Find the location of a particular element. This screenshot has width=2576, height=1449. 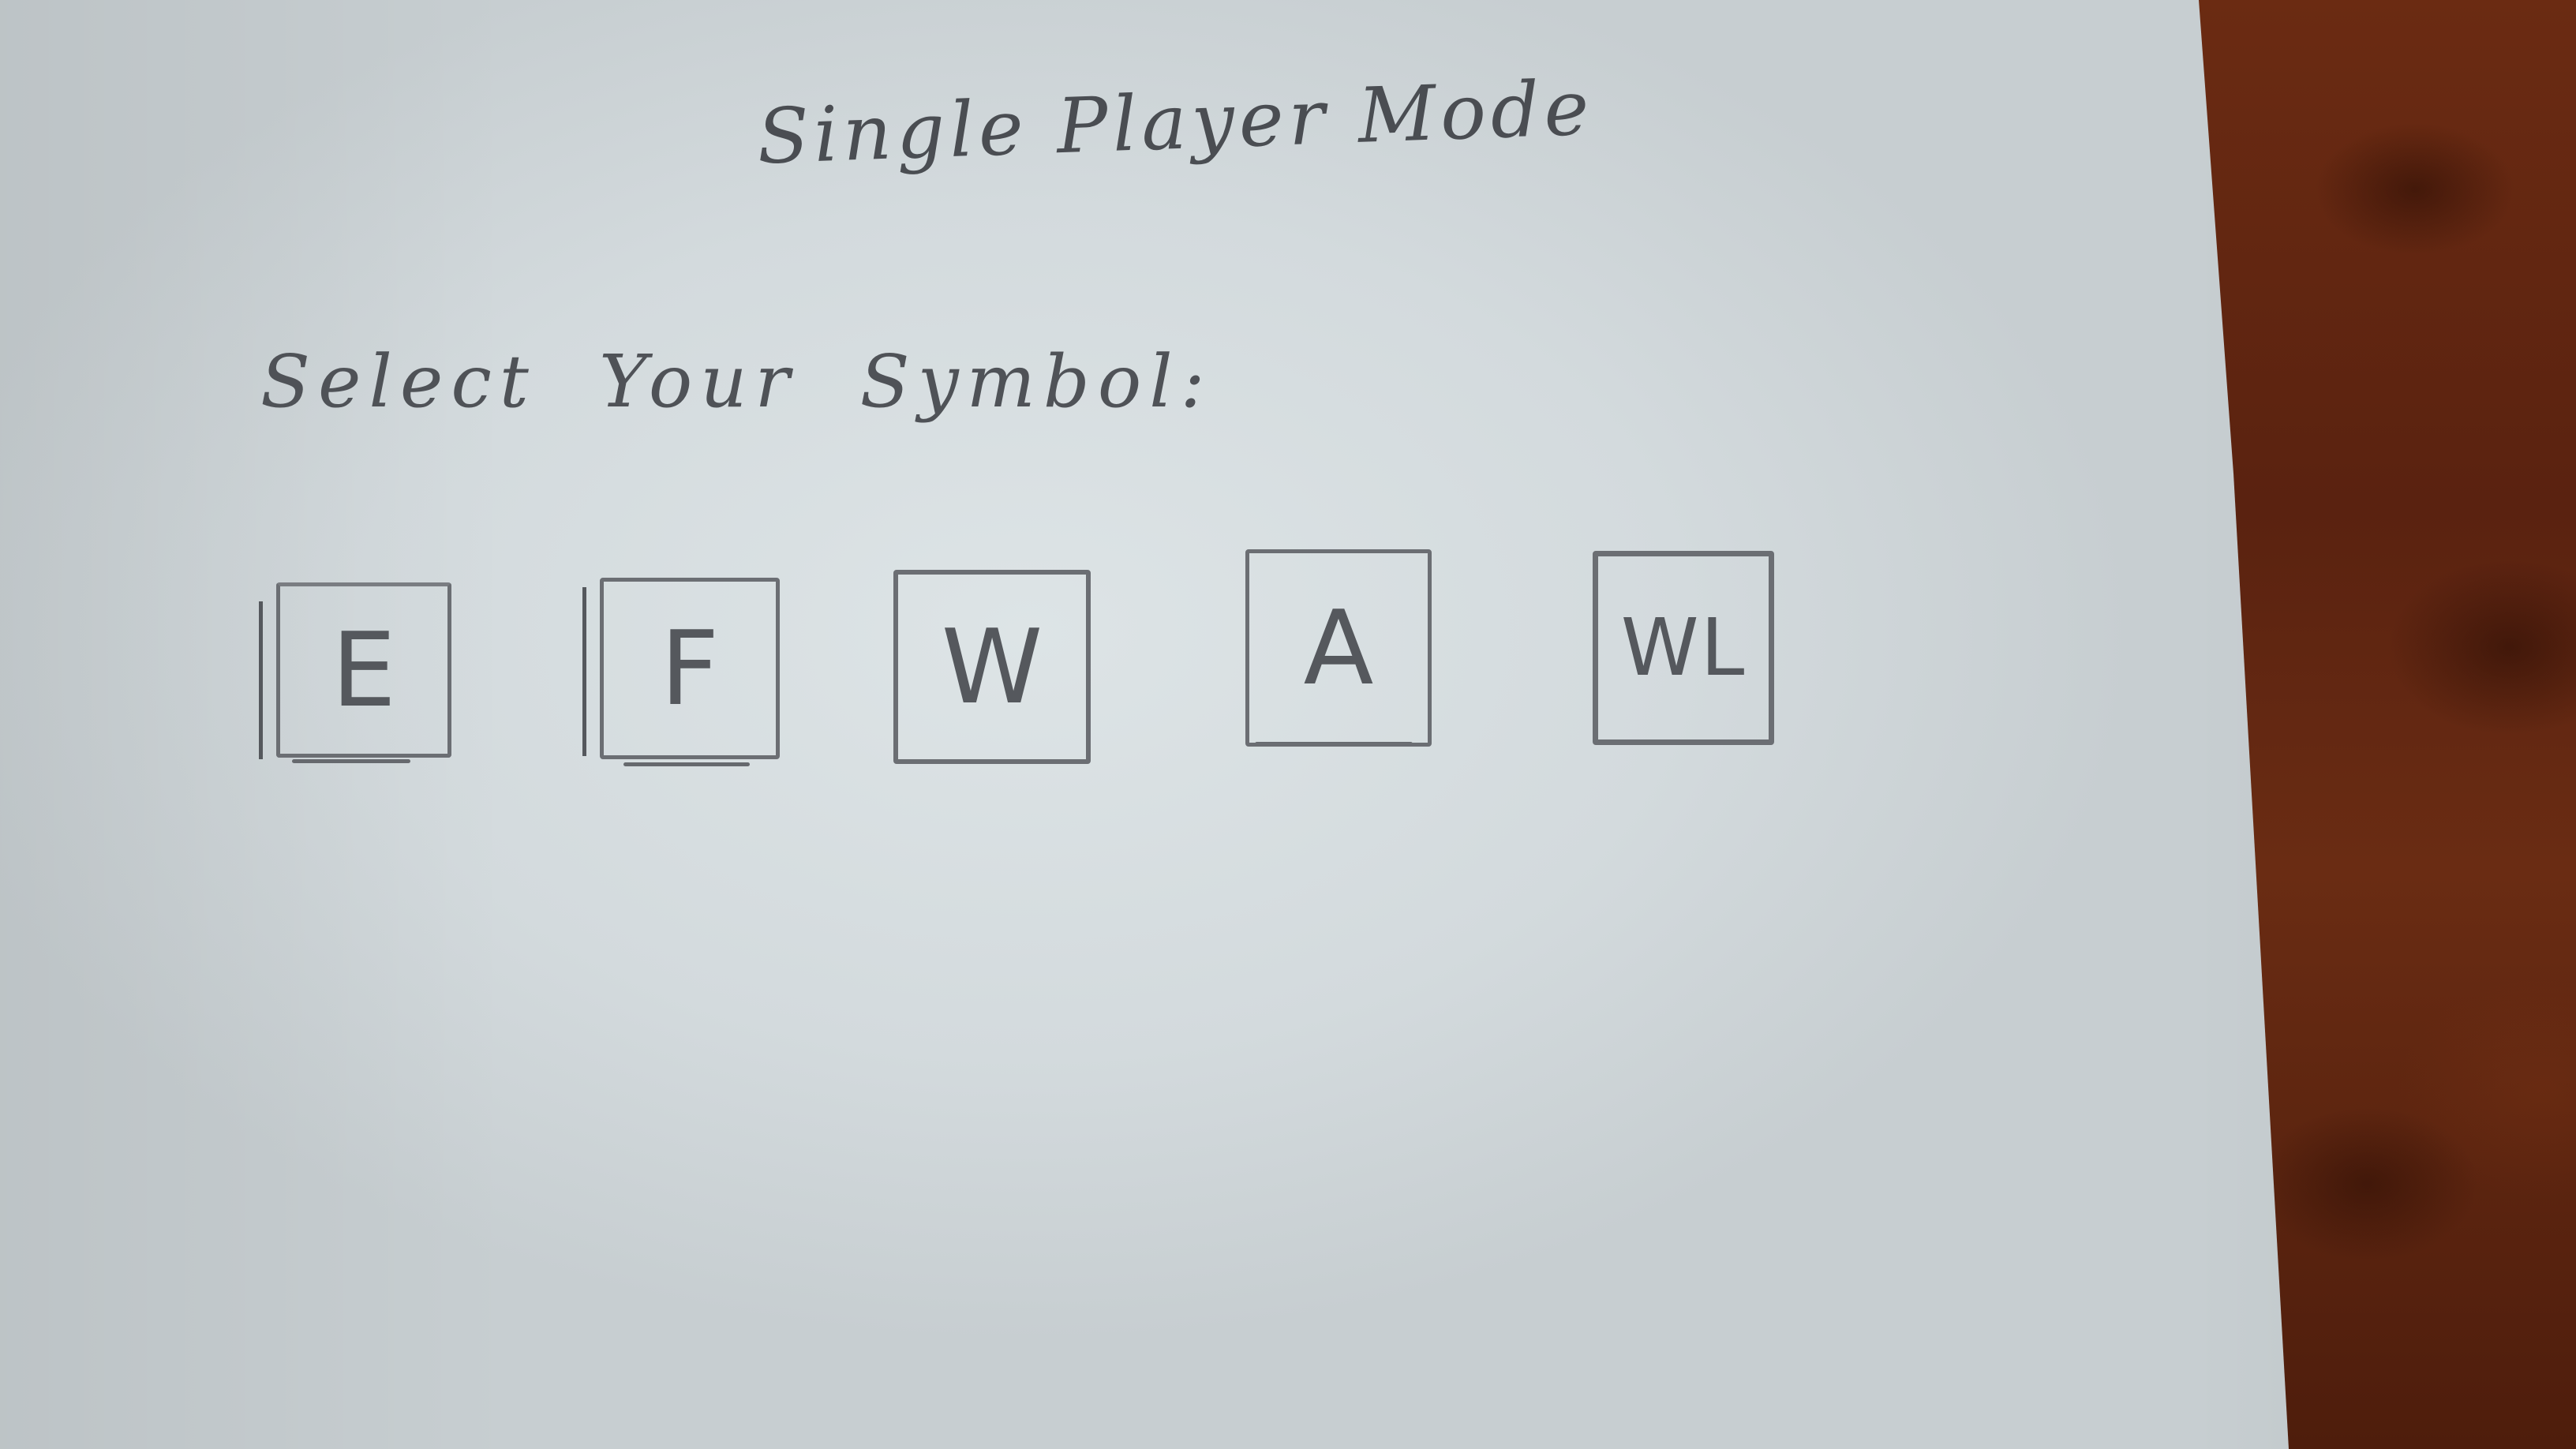

symbol-option-wl: WL is located at coordinates (1683, 648).